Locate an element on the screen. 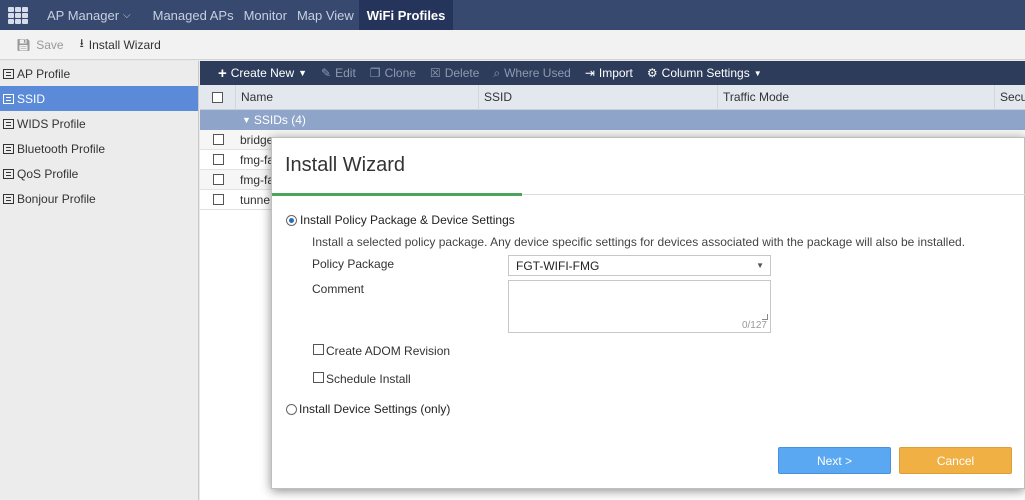 This screenshot has width=1025, height=500. create-new-label: Create New is located at coordinates (262, 73).